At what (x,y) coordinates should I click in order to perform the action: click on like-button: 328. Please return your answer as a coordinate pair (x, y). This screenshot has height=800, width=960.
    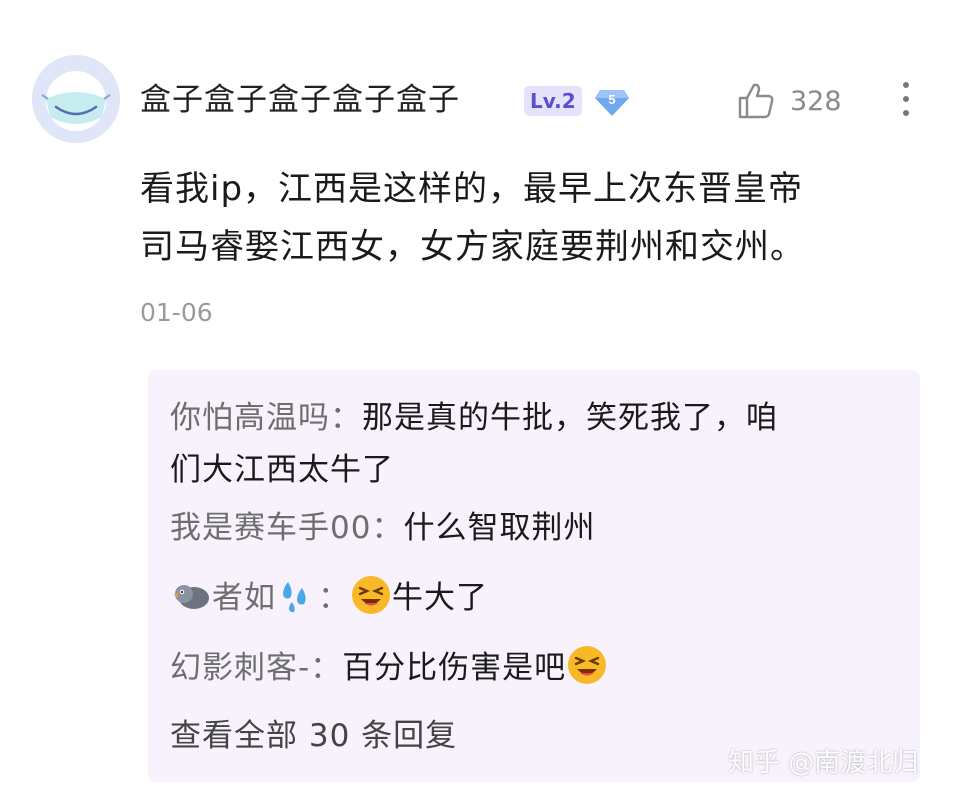
    Looking at the image, I should click on (789, 101).